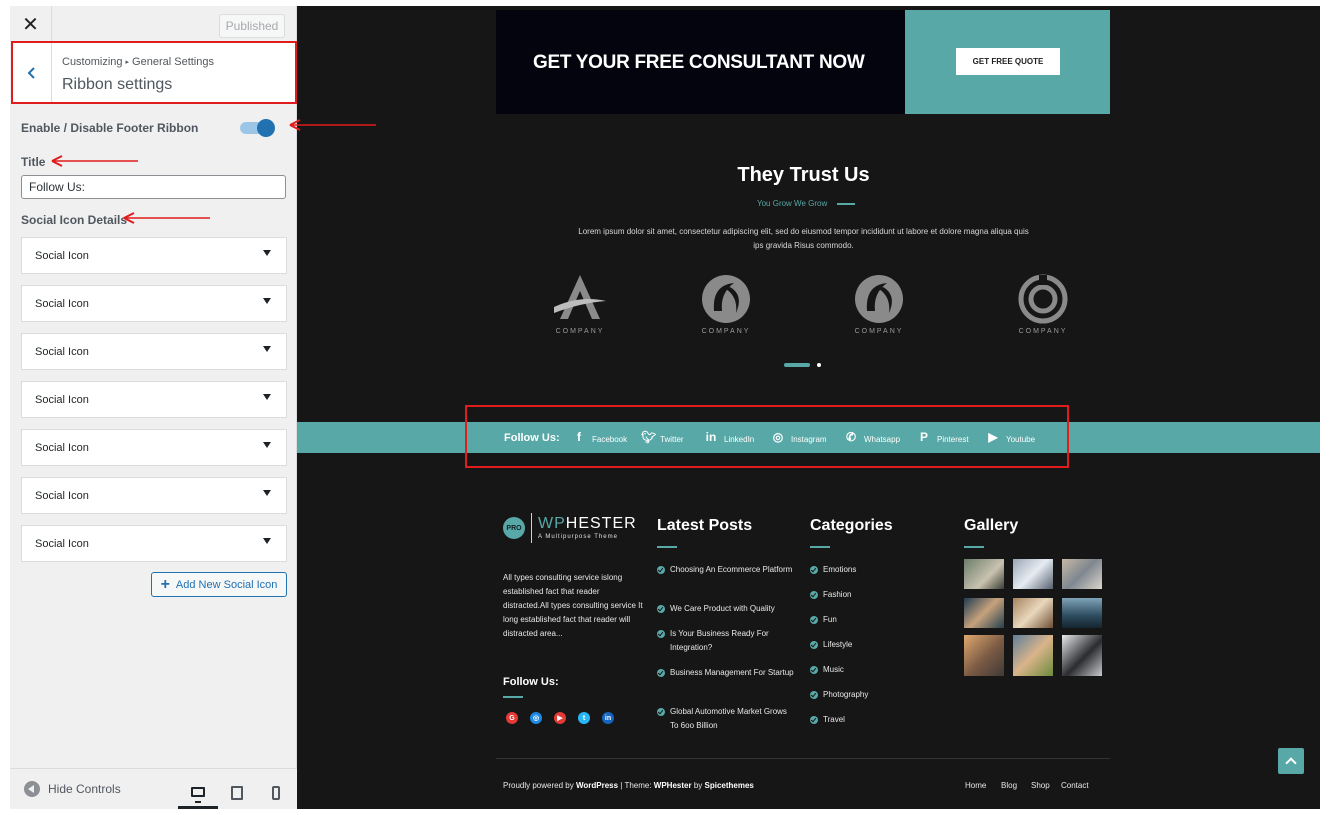 This screenshot has height=815, width=1330. What do you see at coordinates (165, 584) in the screenshot?
I see `plus-icon: +` at bounding box center [165, 584].